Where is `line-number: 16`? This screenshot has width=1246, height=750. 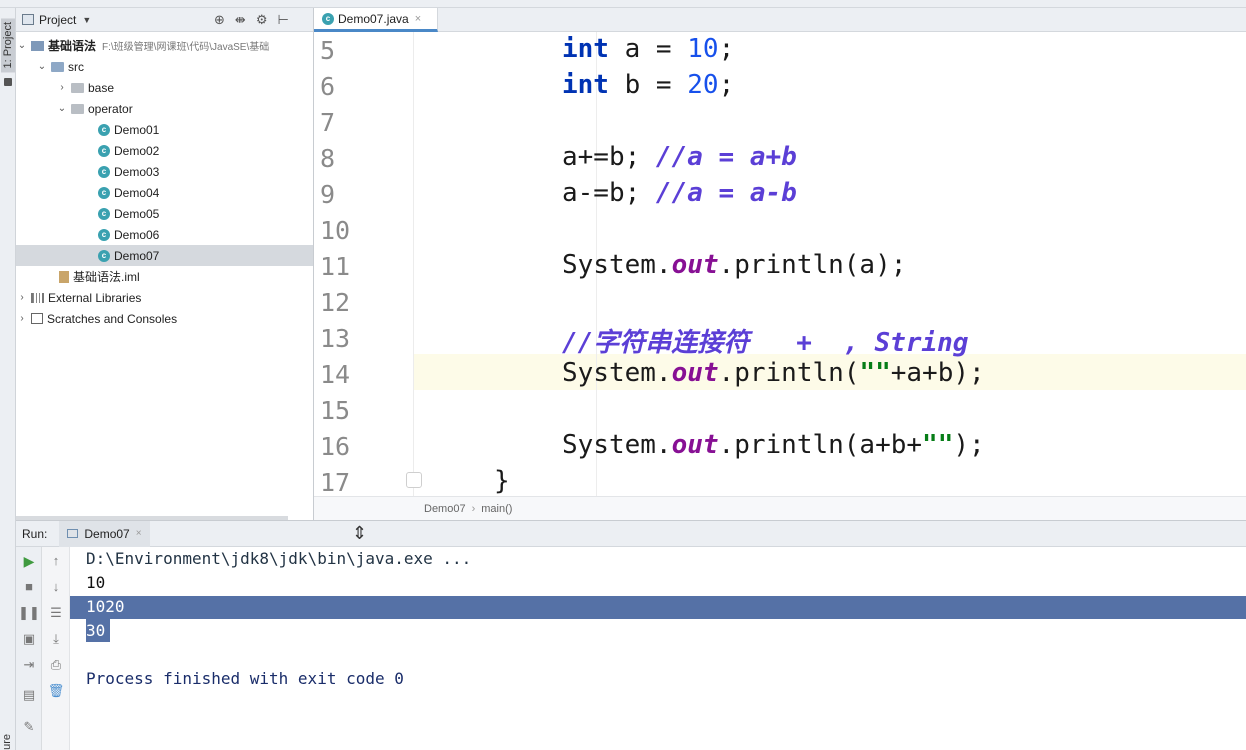 line-number: 16 is located at coordinates (335, 446).